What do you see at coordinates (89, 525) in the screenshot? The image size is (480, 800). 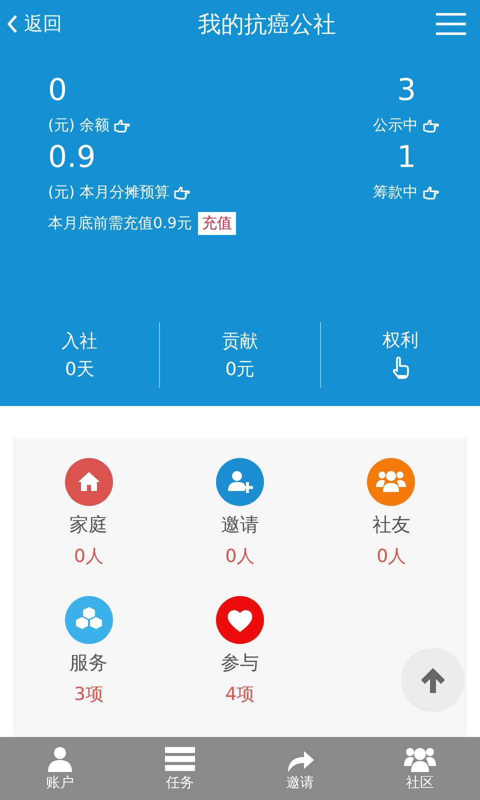 I see `feature-label: 家庭` at bounding box center [89, 525].